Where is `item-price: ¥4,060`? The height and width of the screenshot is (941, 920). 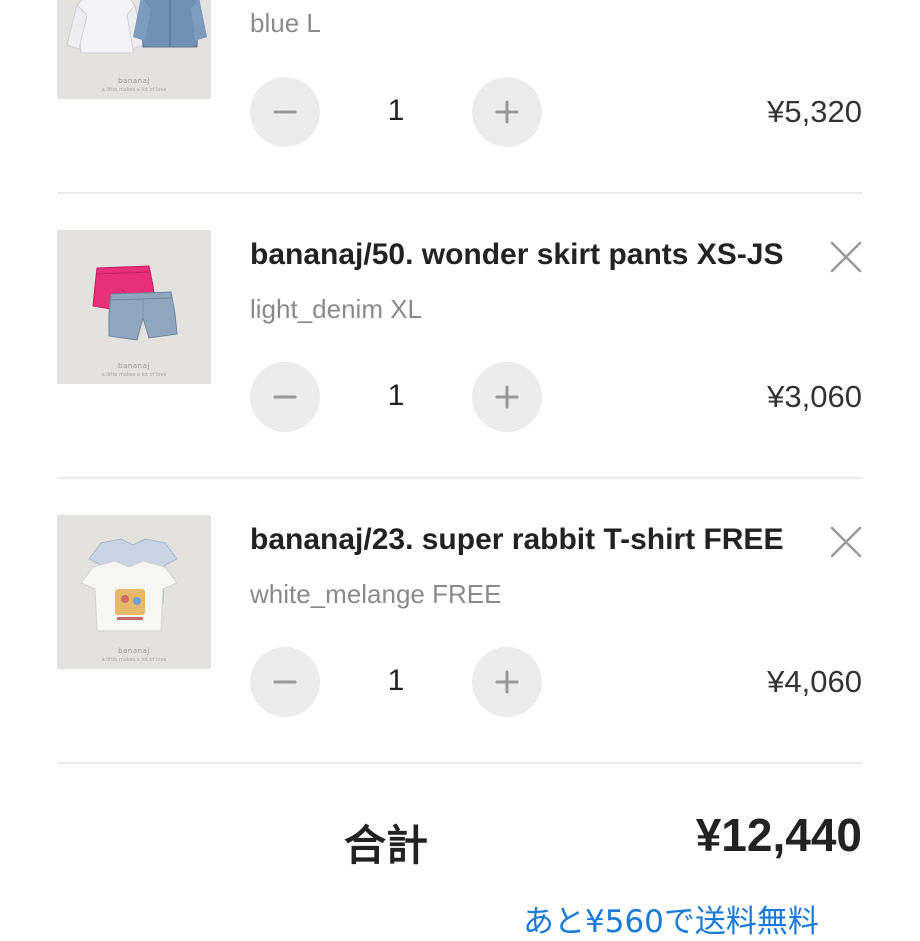 item-price: ¥4,060 is located at coordinates (814, 681).